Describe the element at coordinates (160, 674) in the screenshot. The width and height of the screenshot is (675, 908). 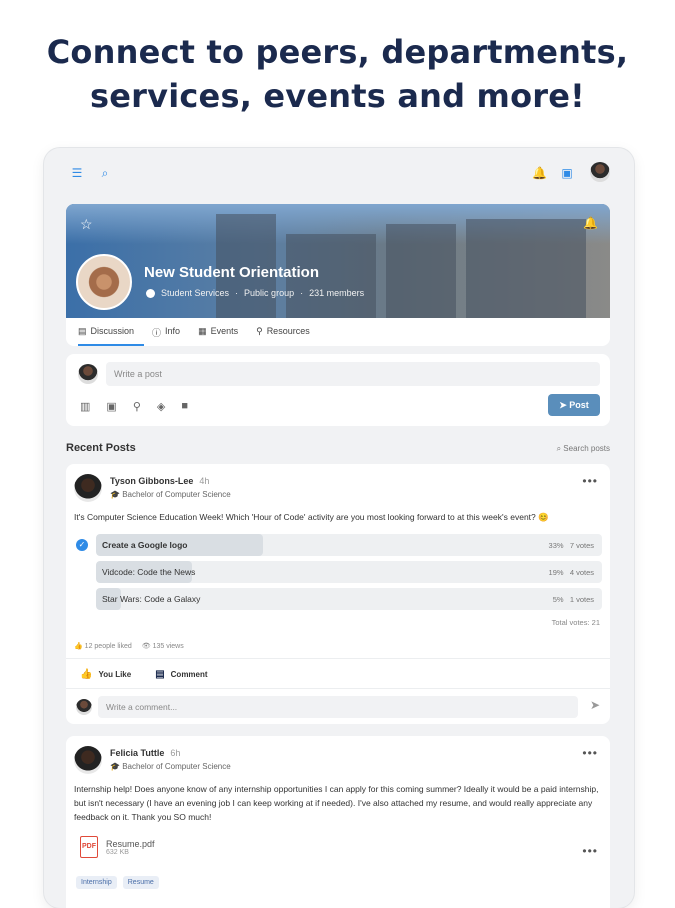
I see `comment-icon: ▤` at that location.